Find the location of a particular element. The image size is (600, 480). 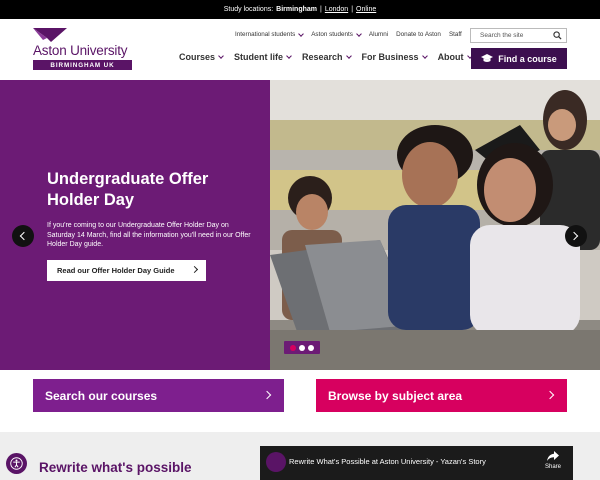

browse-by-subject-label: Browse by subject area is located at coordinates (395, 395).